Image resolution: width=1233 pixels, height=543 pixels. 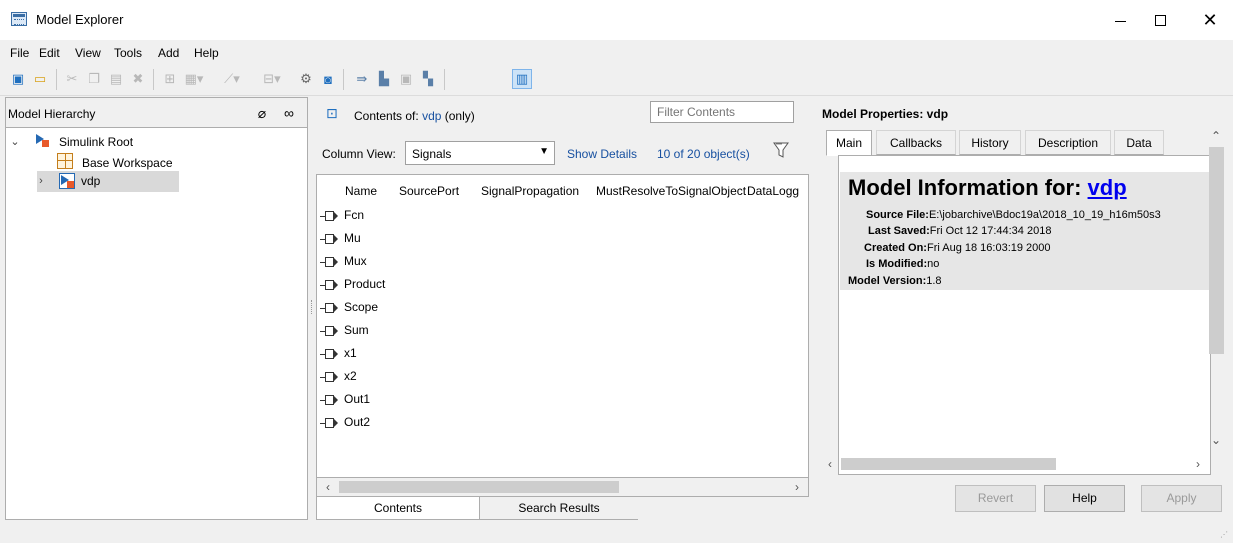 What do you see at coordinates (562, 241) in the screenshot?
I see `table-row: Mu` at bounding box center [562, 241].